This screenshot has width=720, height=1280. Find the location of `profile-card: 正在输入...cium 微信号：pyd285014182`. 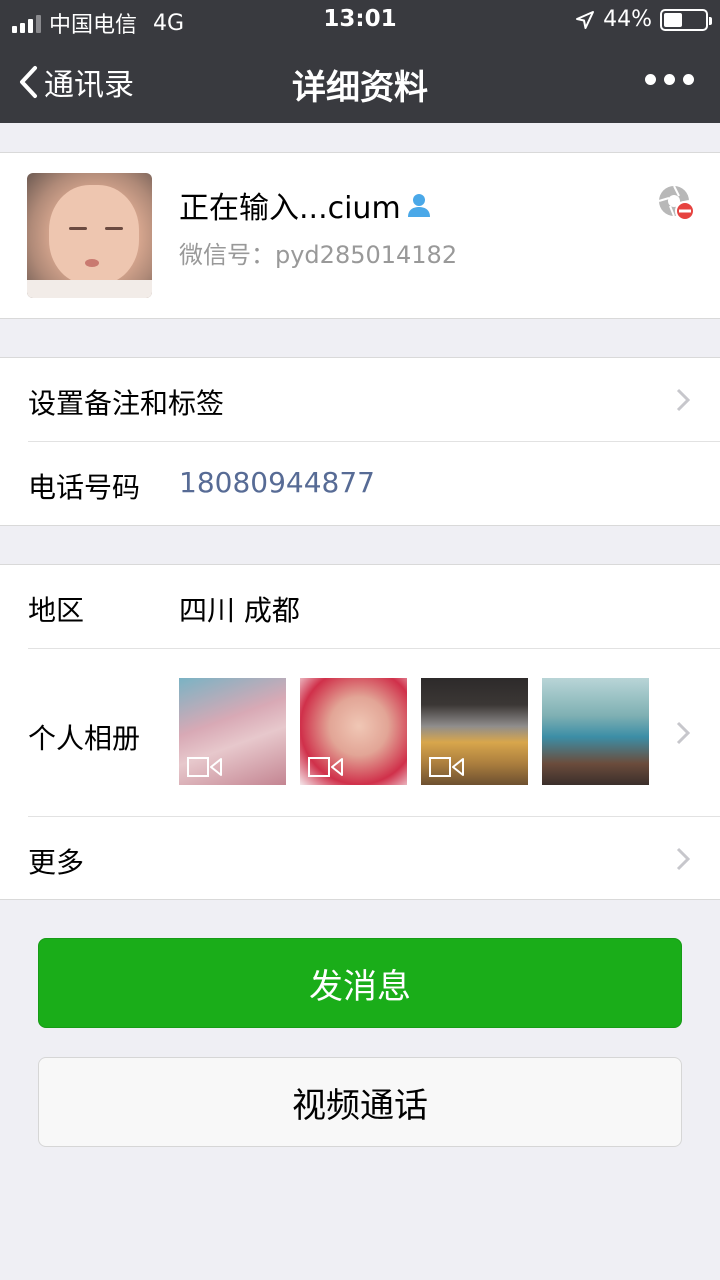

profile-card: 正在输入...cium 微信号：pyd285014182 is located at coordinates (360, 235).